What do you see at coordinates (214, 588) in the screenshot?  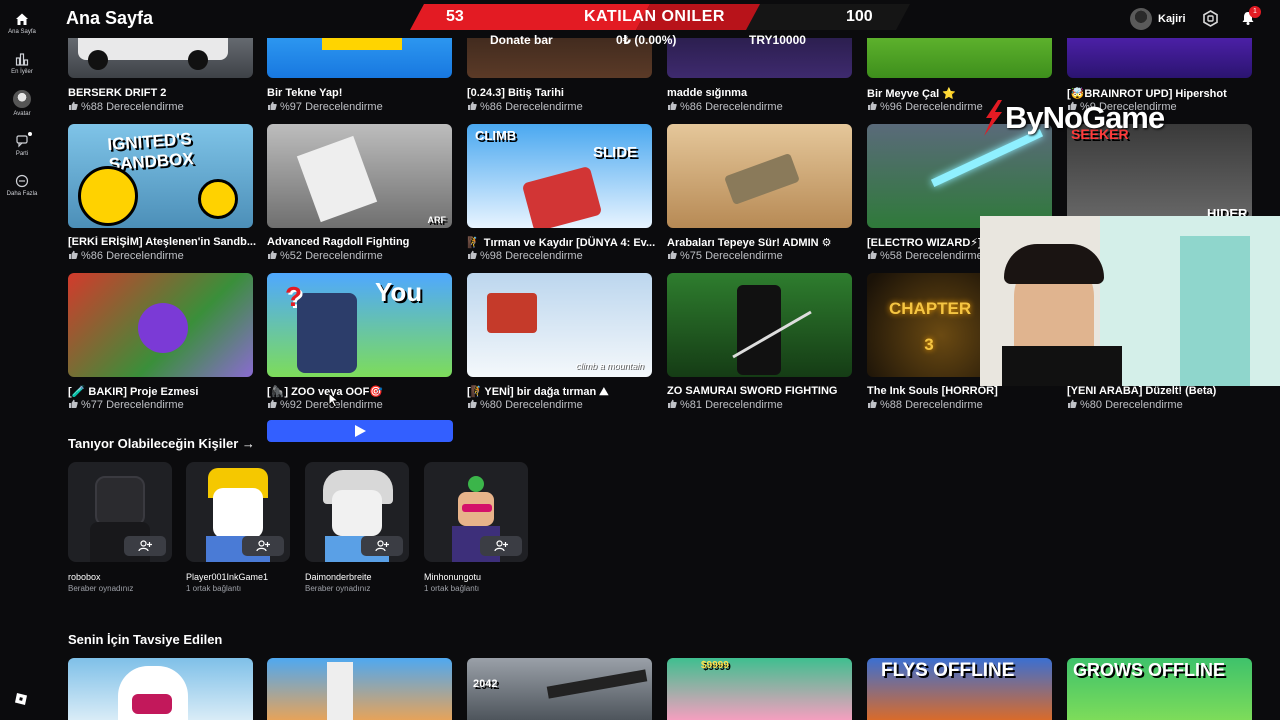 I see `friend-status: 1 ortak bağlantı` at bounding box center [214, 588].